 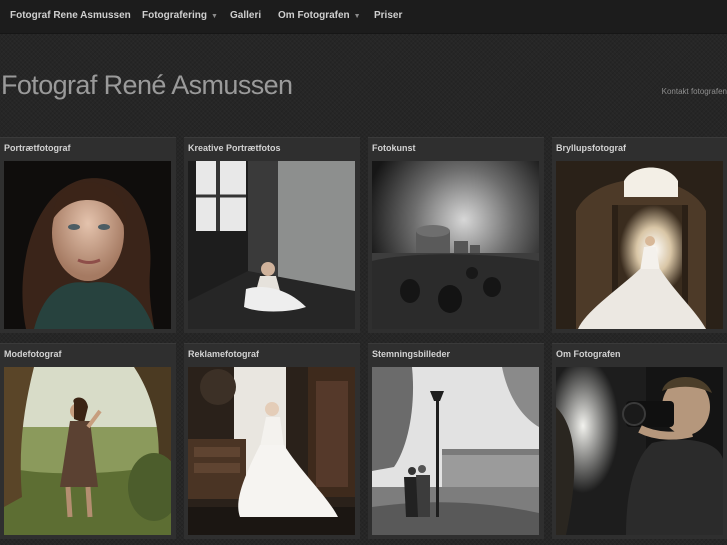 I want to click on gallery-card-portraetfotograf: Portrætfotograf, so click(x=88, y=235).